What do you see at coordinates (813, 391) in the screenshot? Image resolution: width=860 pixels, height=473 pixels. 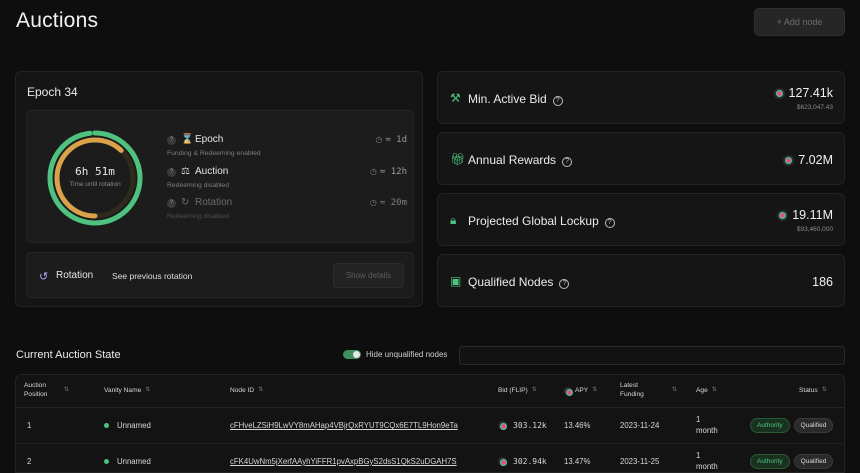 I see `column-header-status: Status ⇅` at bounding box center [813, 391].